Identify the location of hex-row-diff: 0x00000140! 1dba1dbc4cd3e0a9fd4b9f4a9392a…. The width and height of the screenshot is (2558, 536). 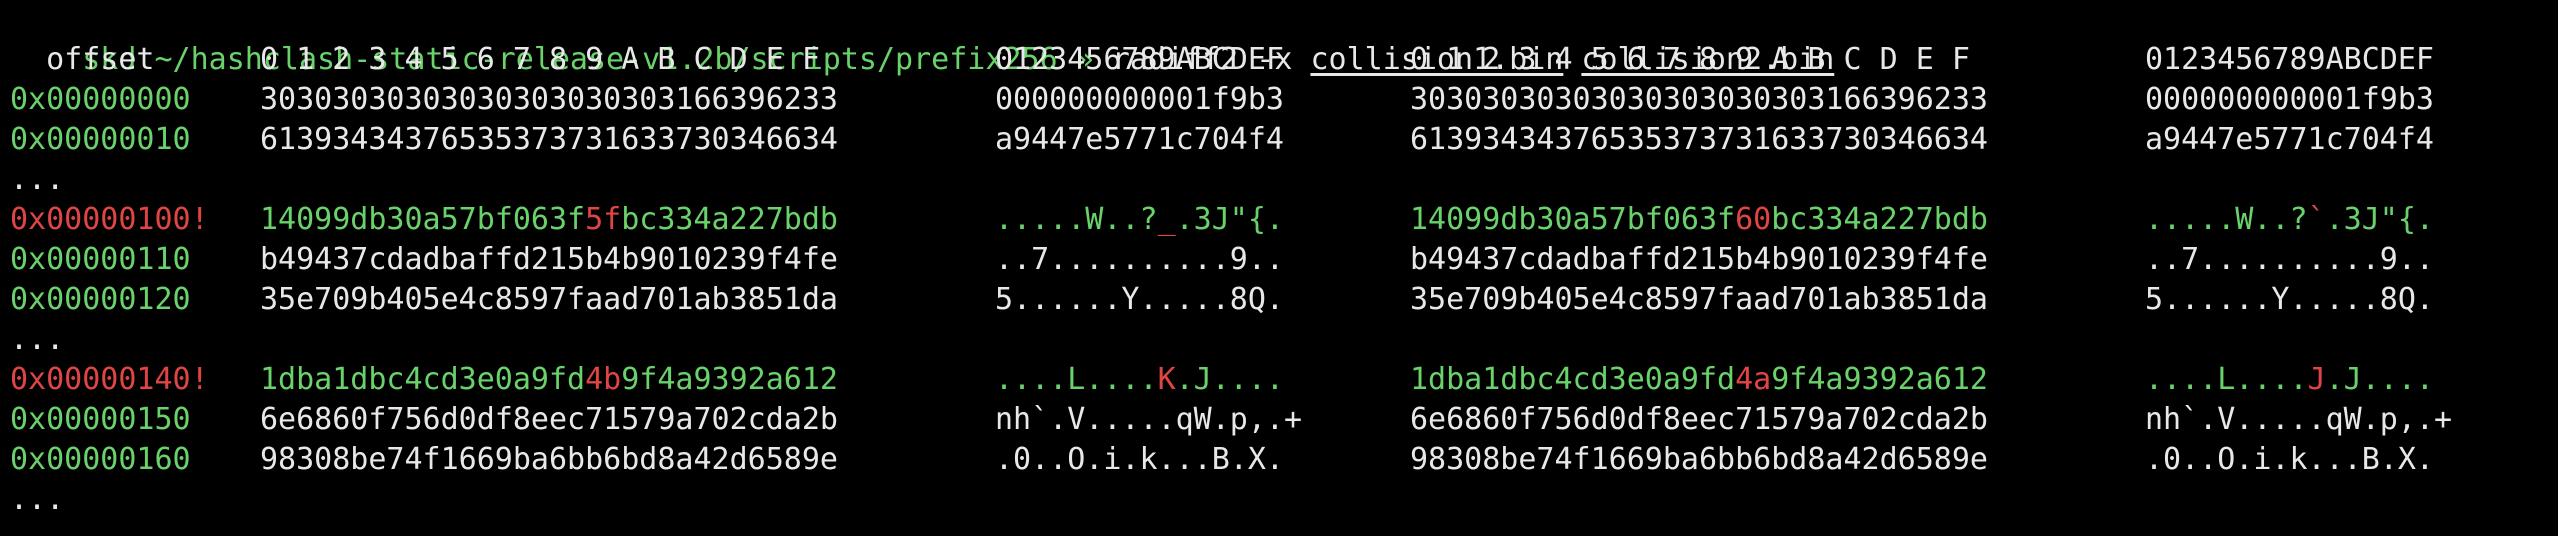
(1284, 380).